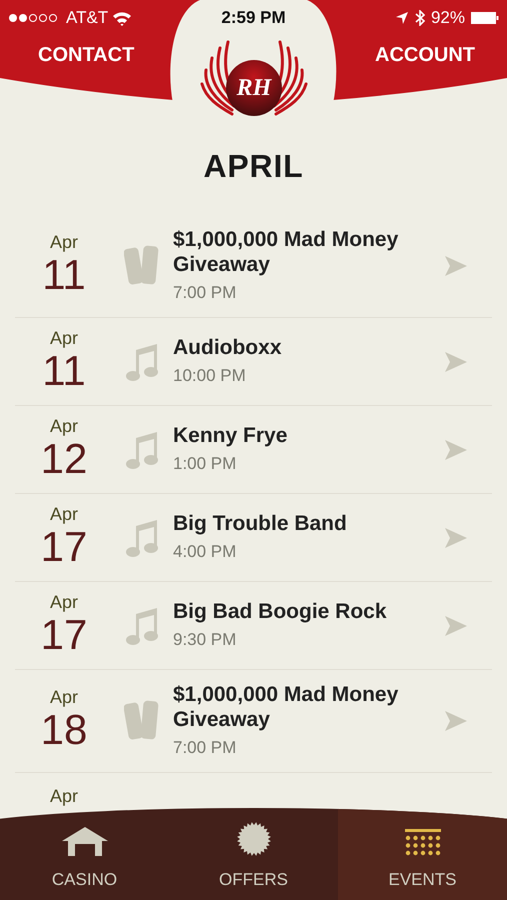 The height and width of the screenshot is (900, 507). I want to click on location-arrow-icon, so click(401, 18).